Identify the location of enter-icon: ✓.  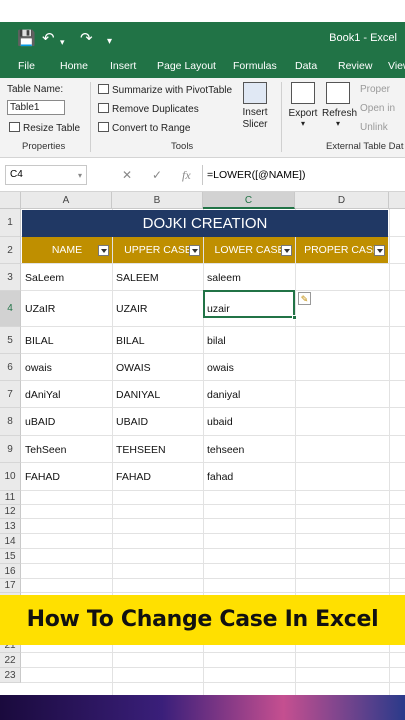
(157, 175).